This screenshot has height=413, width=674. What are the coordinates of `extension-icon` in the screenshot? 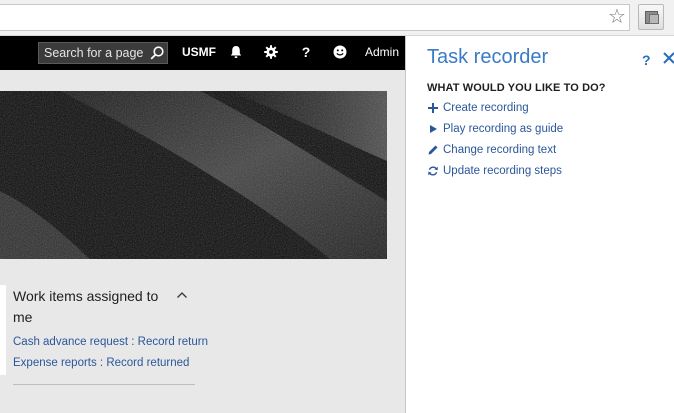 It's located at (651, 17).